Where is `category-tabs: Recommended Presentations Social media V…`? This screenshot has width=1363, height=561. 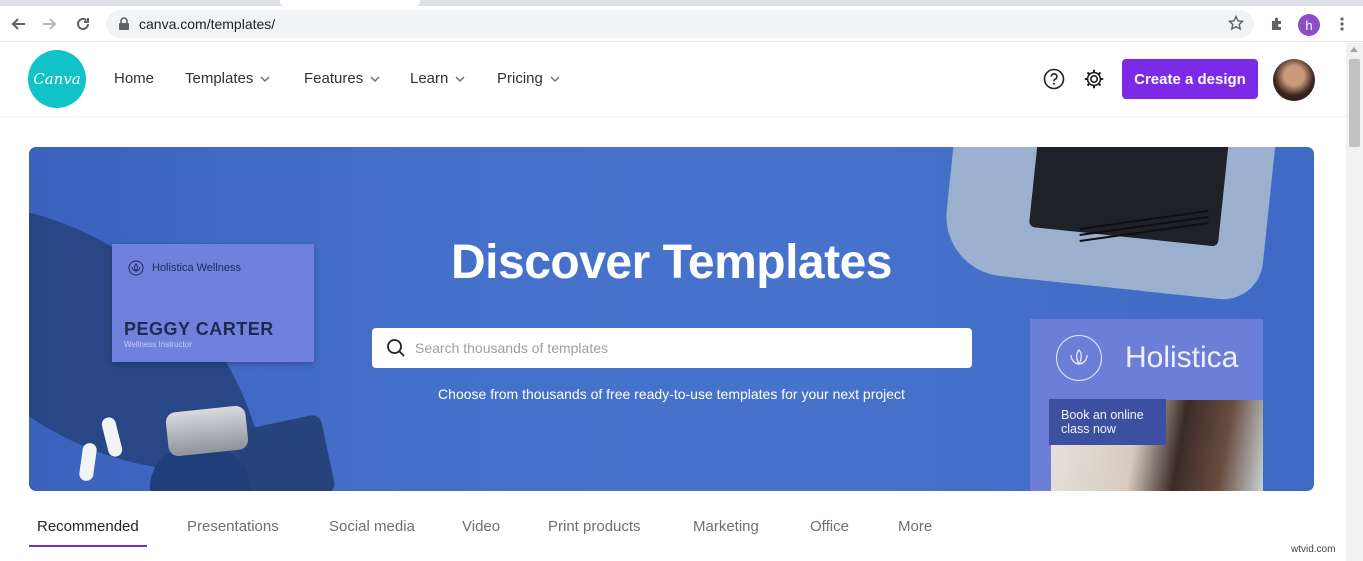
category-tabs: Recommended Presentations Social media V… is located at coordinates (673, 533).